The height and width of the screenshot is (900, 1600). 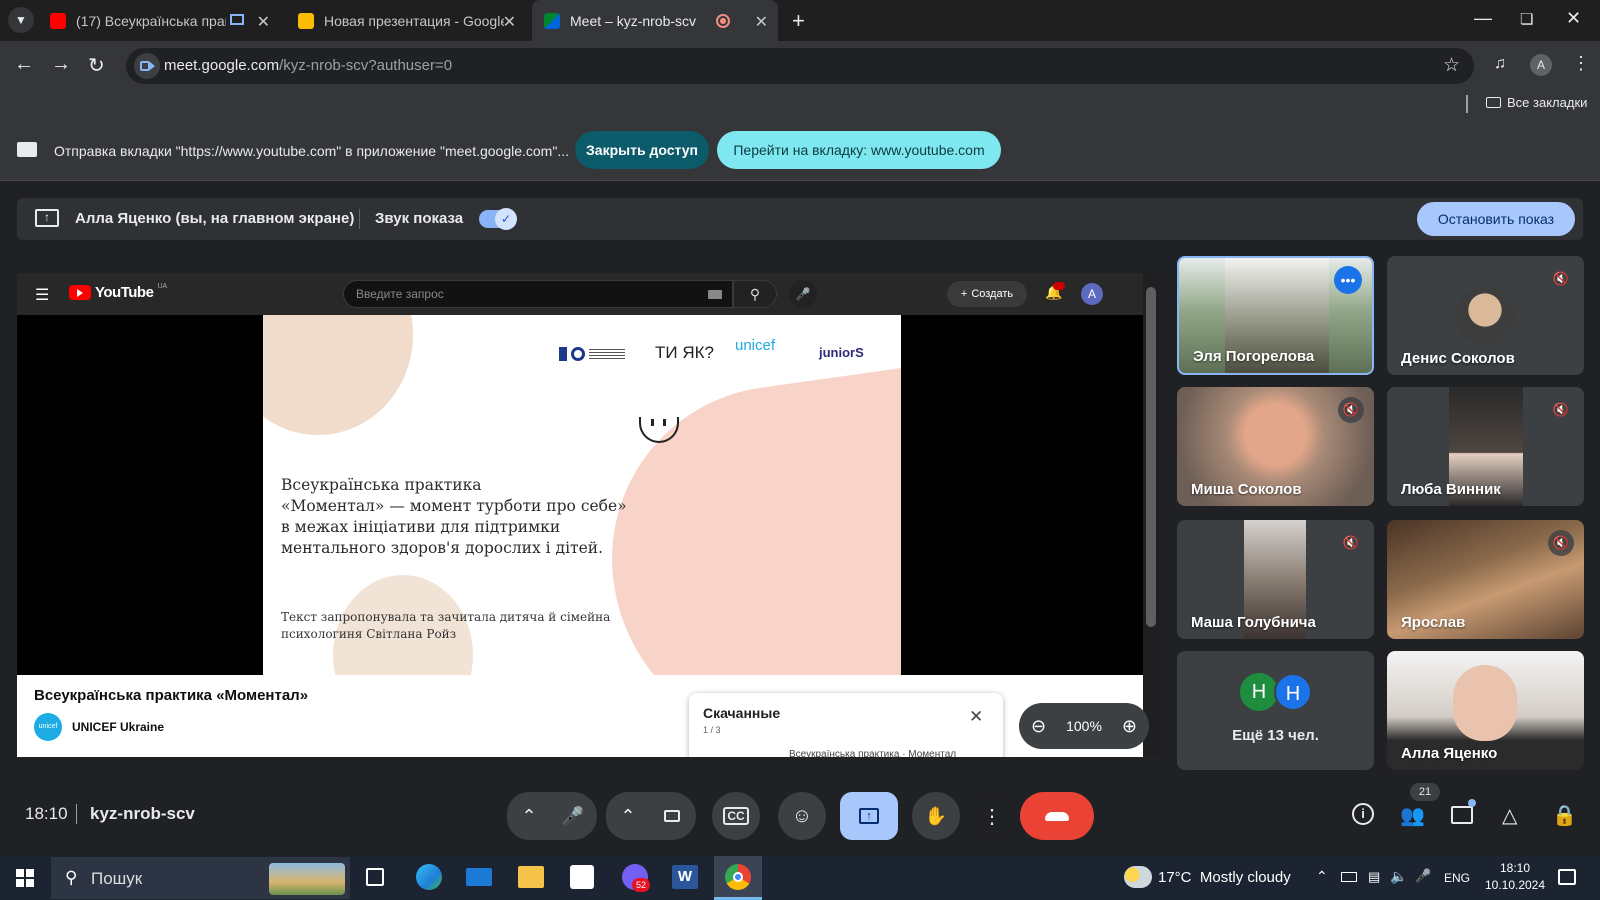 I want to click on leave-call-button, so click(x=1057, y=816).